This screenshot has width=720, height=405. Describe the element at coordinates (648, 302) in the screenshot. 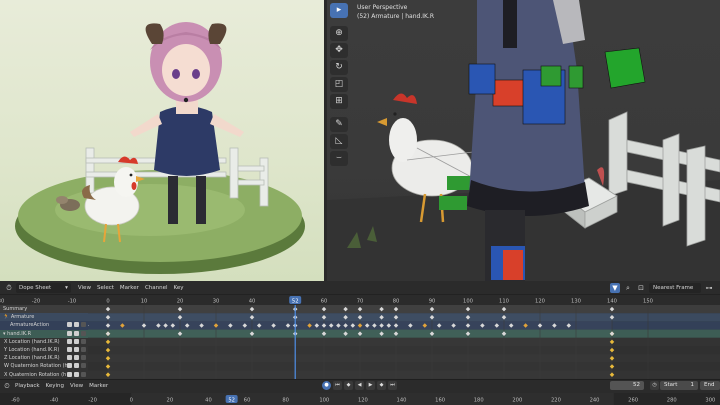

I see `ruler-tick-label: 150` at that location.